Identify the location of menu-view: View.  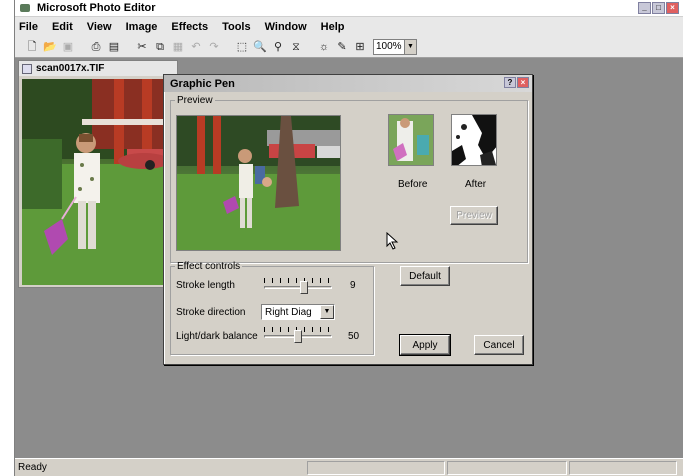
(99, 27).